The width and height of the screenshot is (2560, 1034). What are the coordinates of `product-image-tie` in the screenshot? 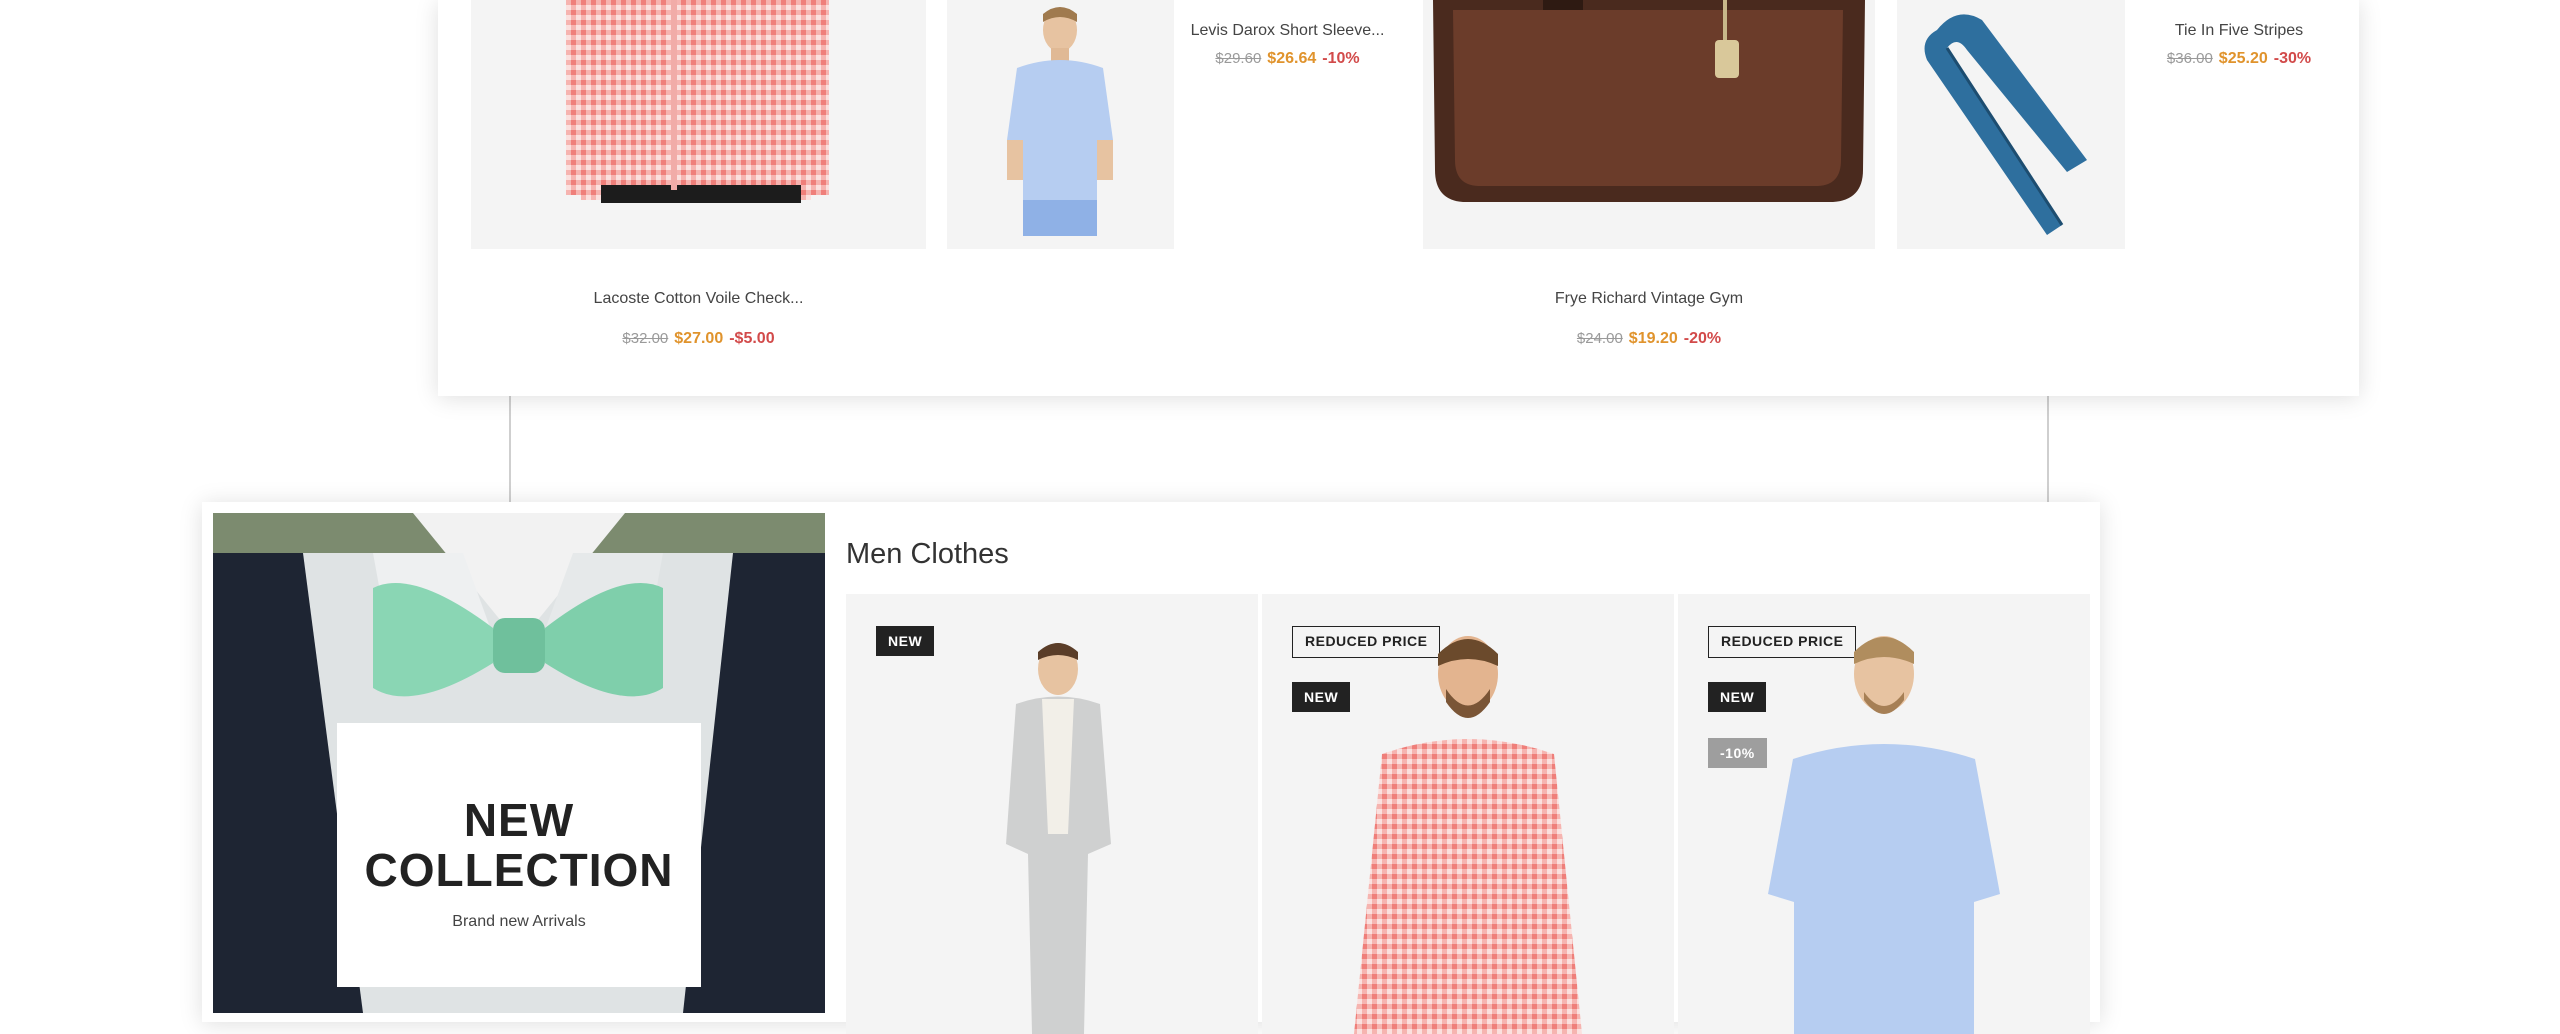 It's located at (2011, 124).